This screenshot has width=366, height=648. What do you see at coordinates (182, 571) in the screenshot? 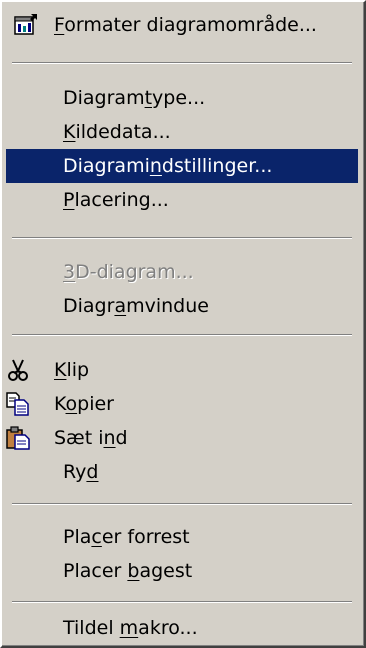
I see `menu-item-send-to-back: Placer bagest` at bounding box center [182, 571].